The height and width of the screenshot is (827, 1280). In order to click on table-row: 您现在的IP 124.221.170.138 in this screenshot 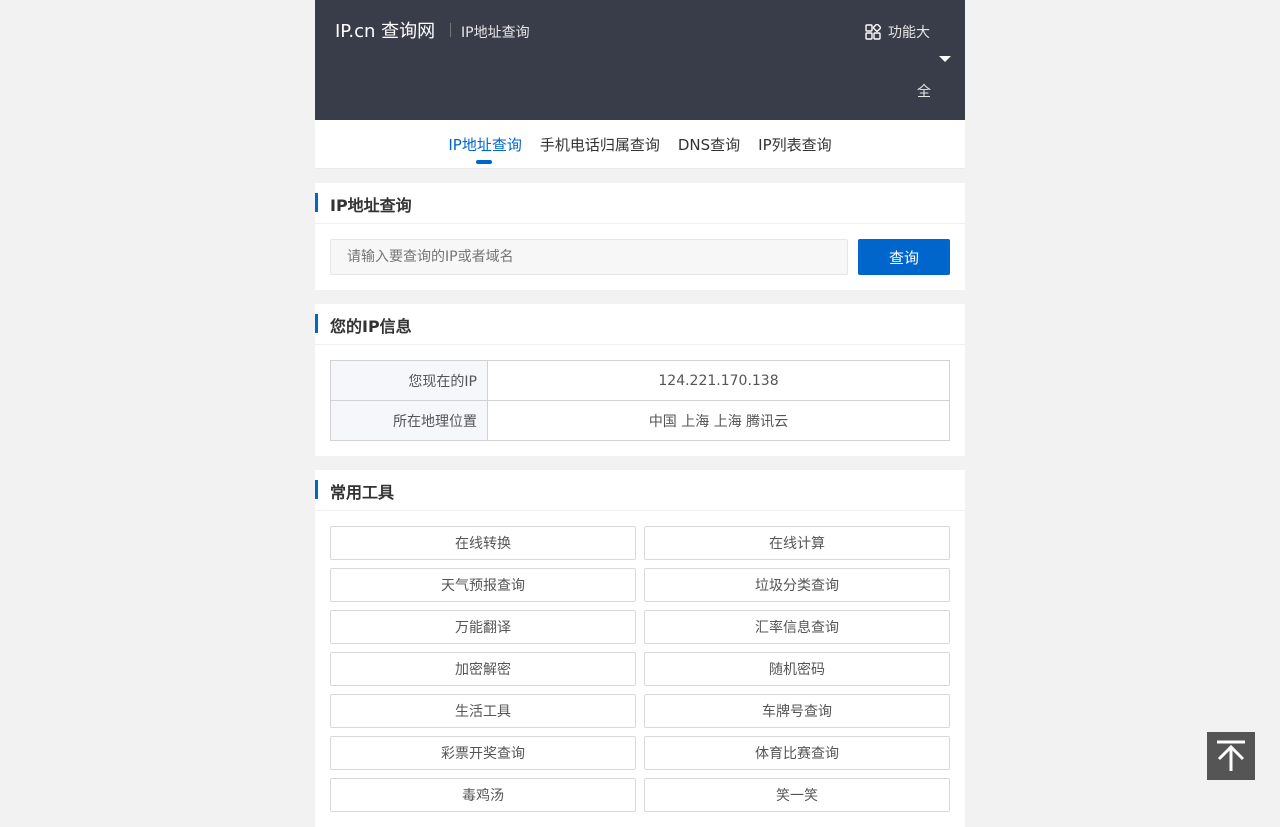, I will do `click(640, 380)`.